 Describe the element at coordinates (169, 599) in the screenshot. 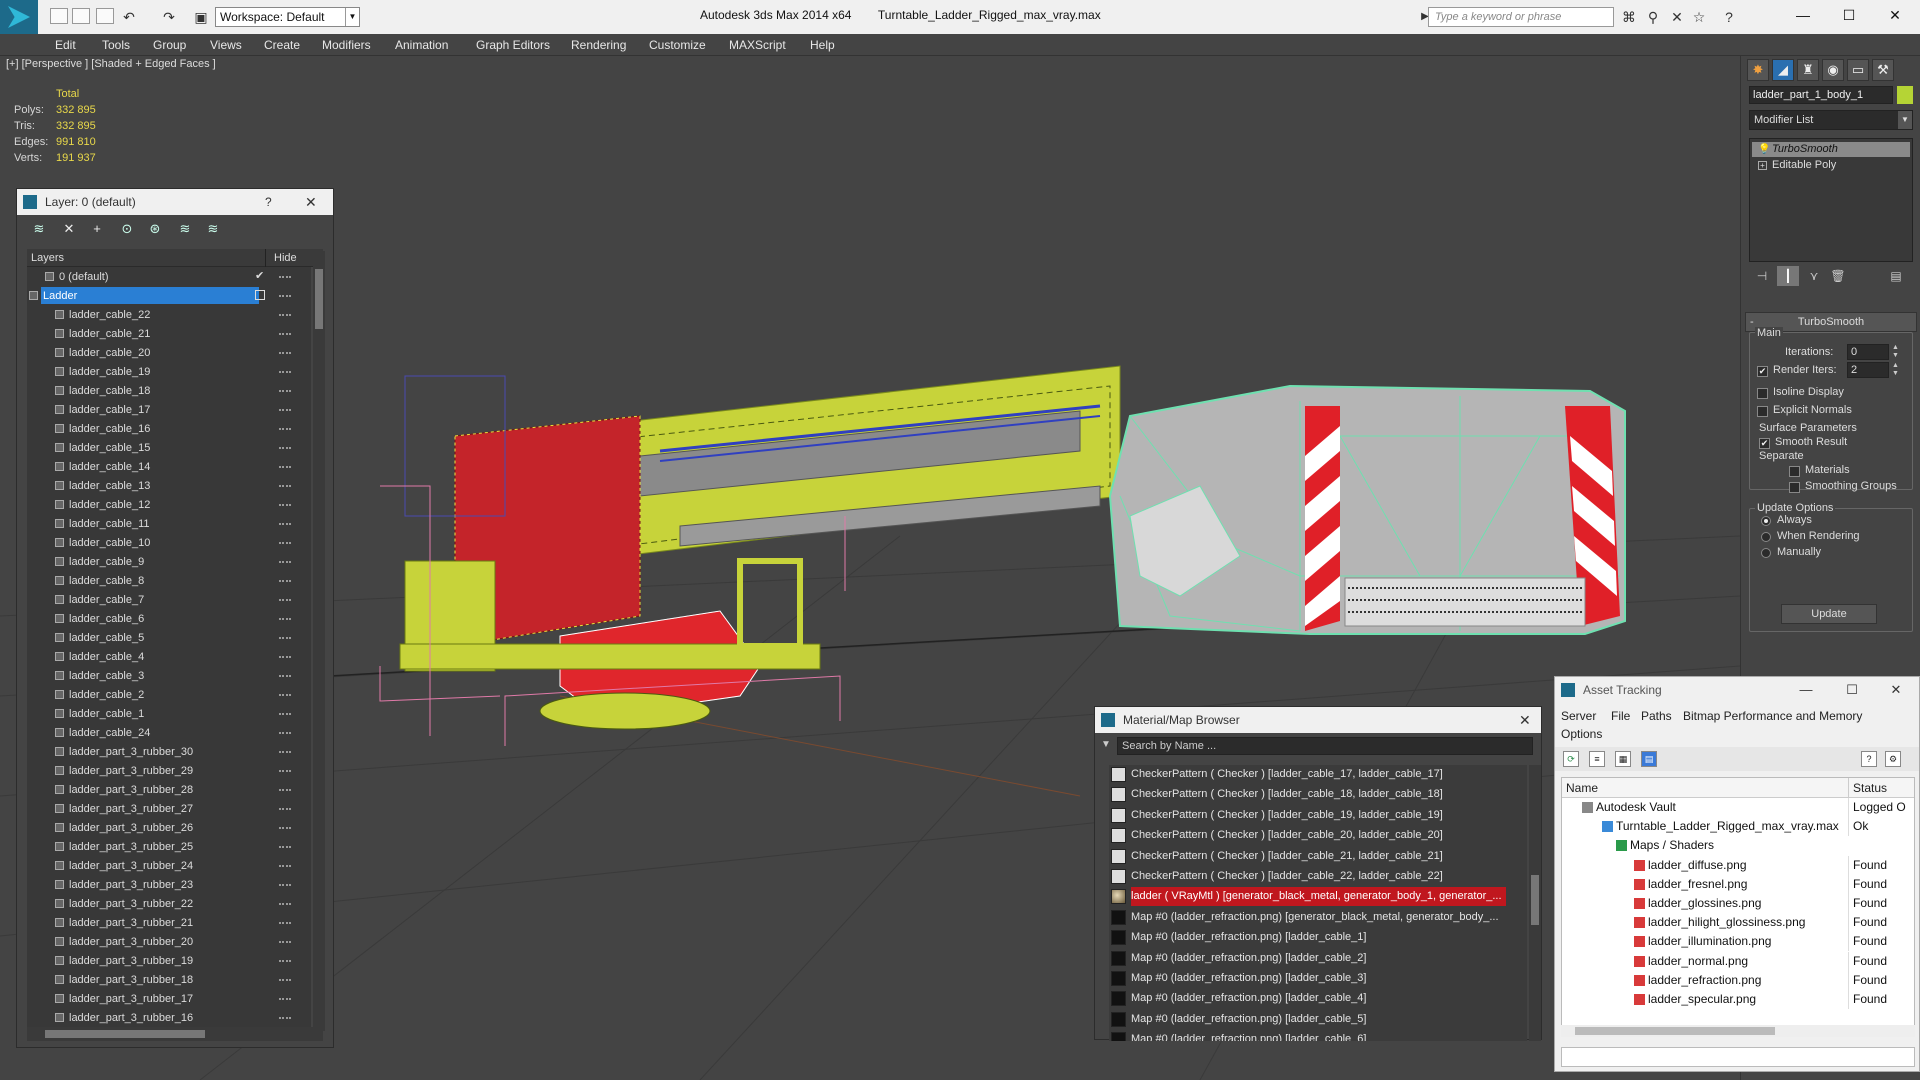

I see `layer-row: ladder_cable_7` at that location.